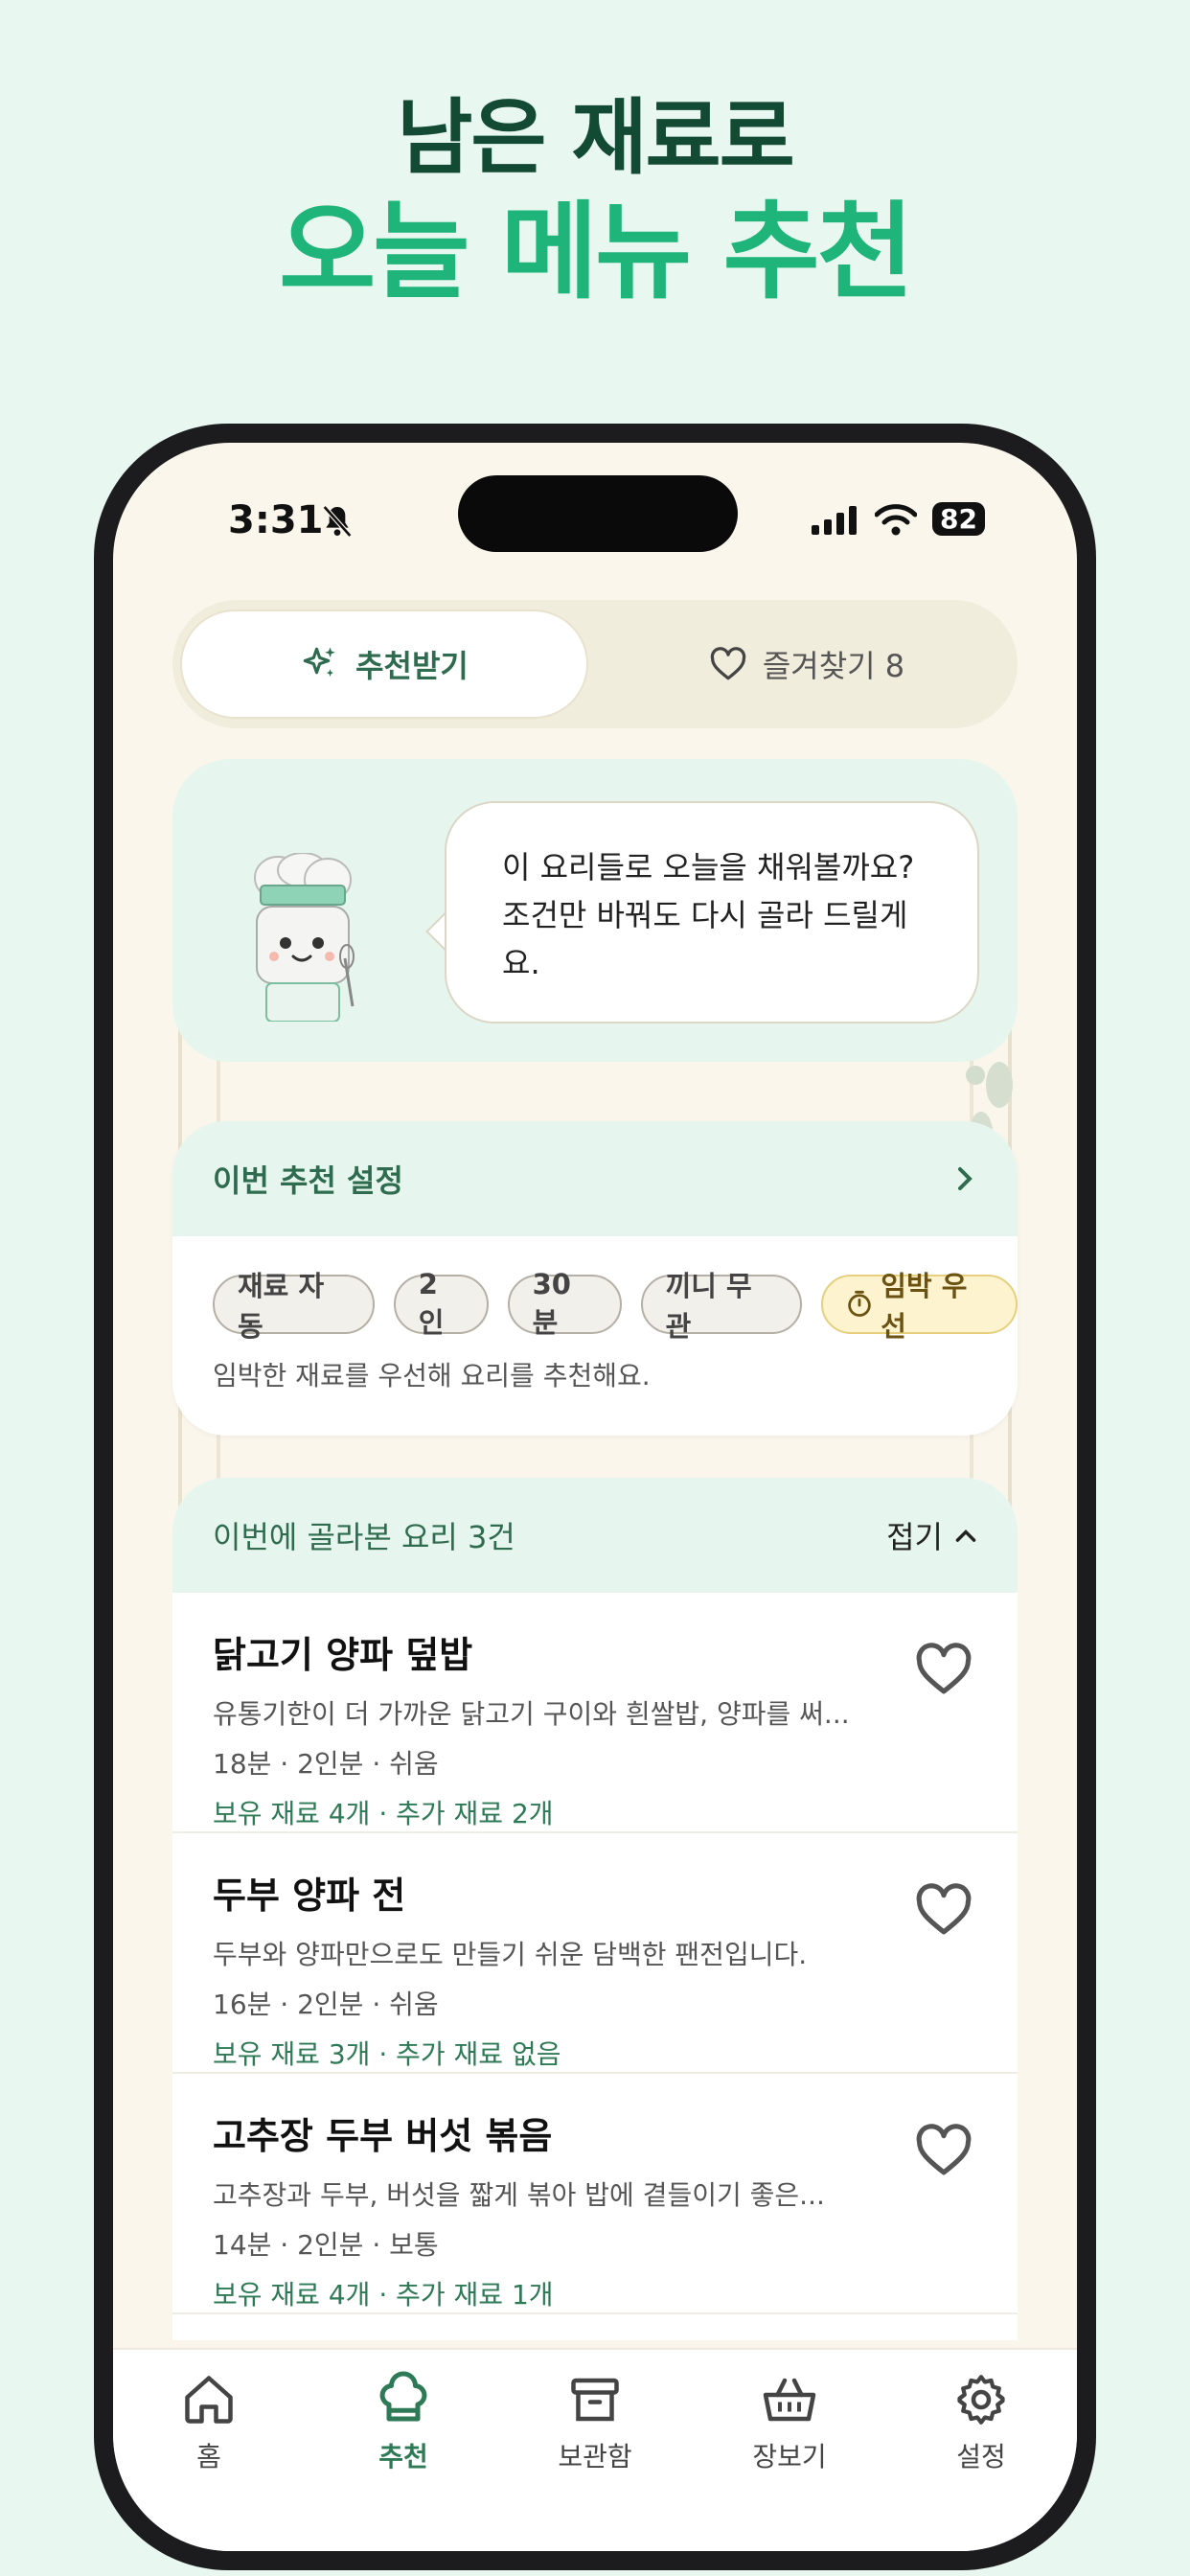 Image resolution: width=1190 pixels, height=2576 pixels. I want to click on recipe-list-header: 이번에 골라본 요리 3건 접기, so click(595, 1535).